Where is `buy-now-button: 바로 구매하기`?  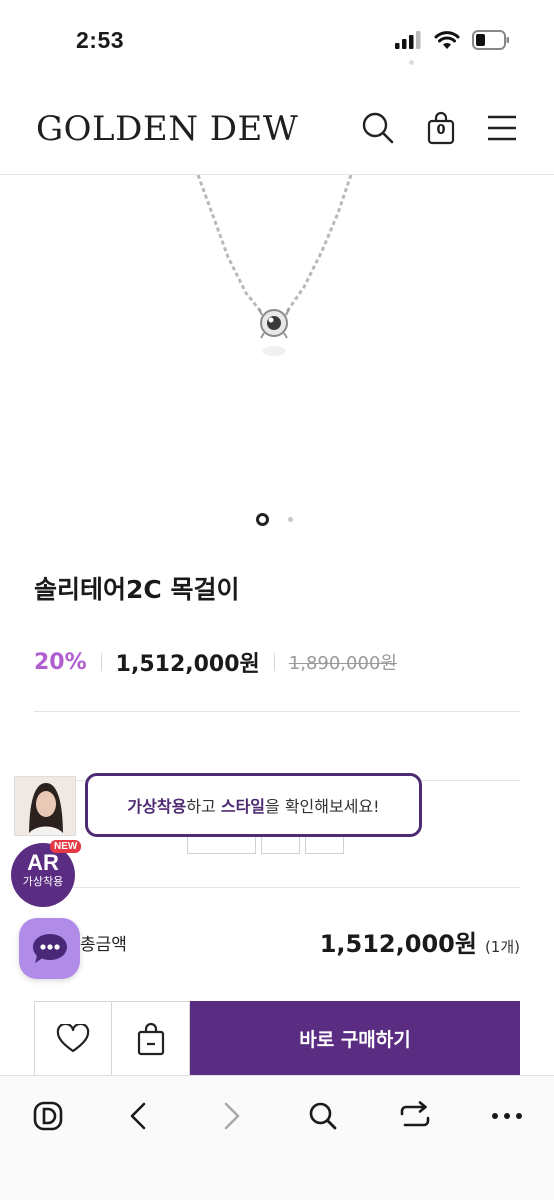
buy-now-button: 바로 구매하기 is located at coordinates (355, 1038).